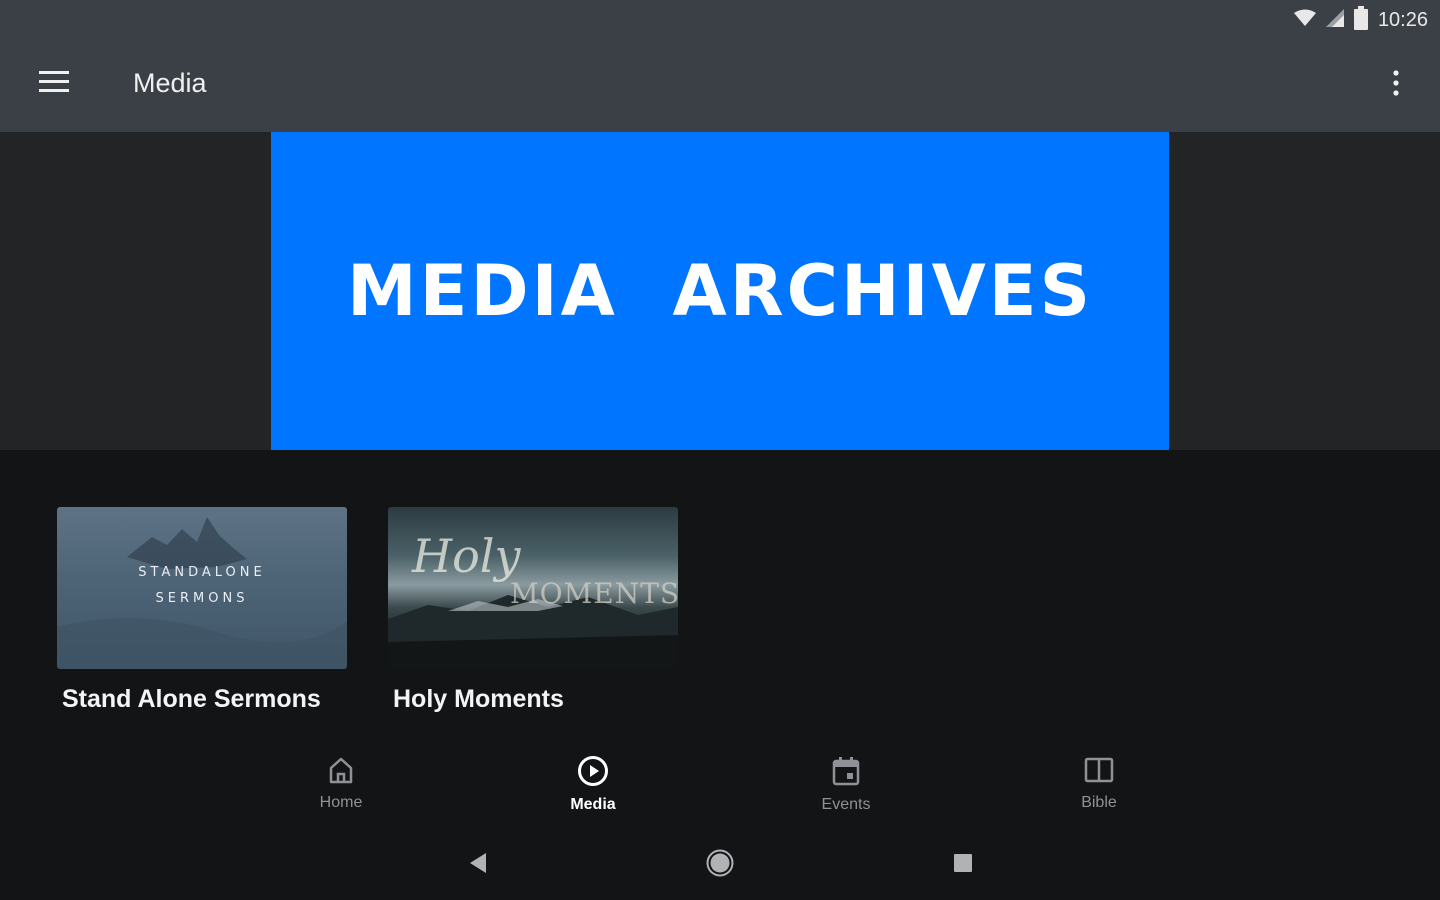 This screenshot has height=900, width=1440. I want to click on system-home-button, so click(720, 865).